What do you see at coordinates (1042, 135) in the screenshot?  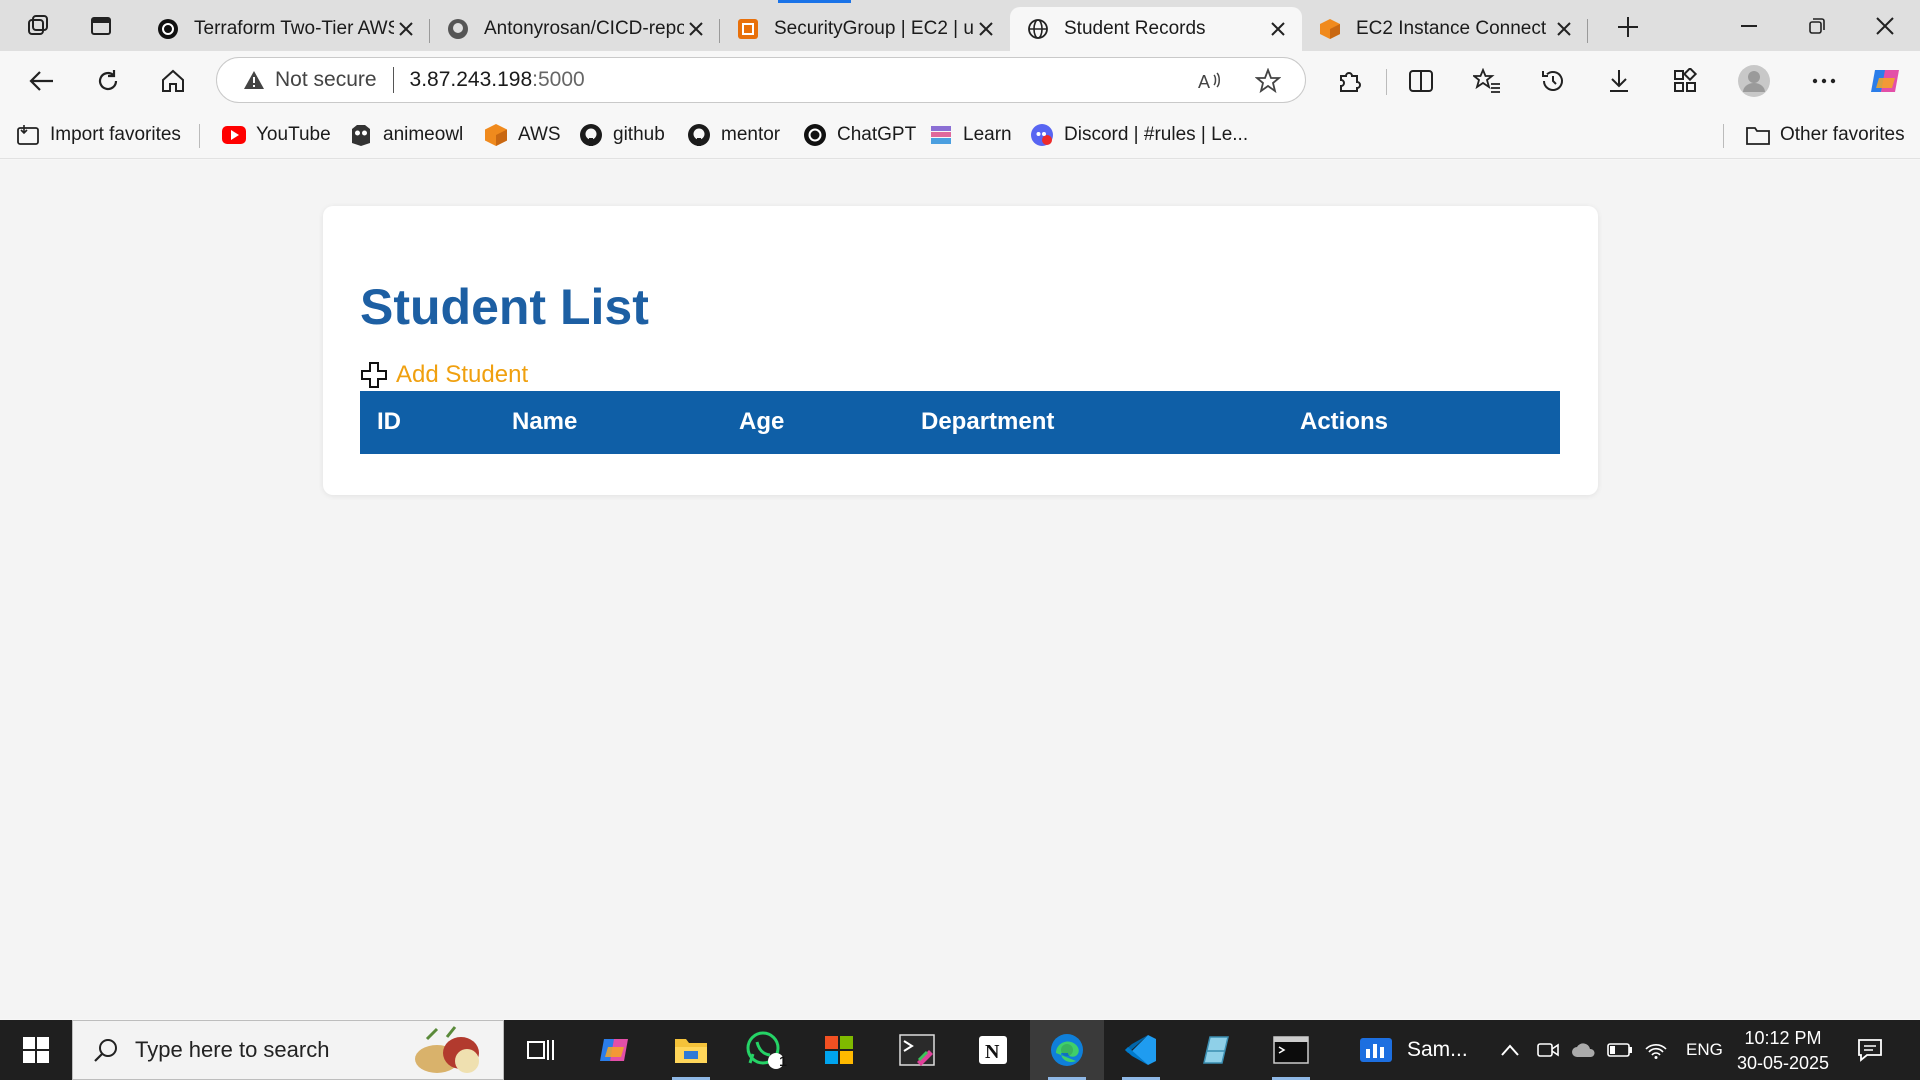 I see `discord-icon` at bounding box center [1042, 135].